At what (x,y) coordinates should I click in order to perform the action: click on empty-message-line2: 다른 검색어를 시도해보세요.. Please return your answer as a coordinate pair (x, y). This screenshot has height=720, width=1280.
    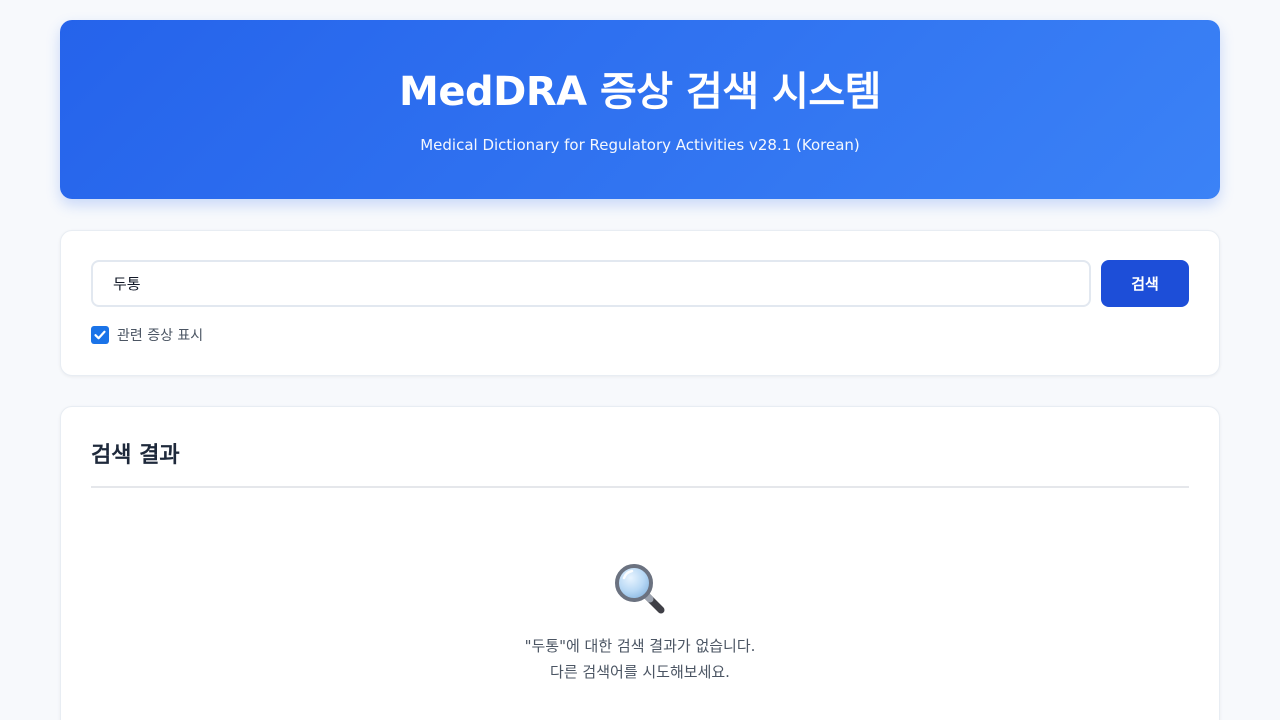
    Looking at the image, I should click on (640, 672).